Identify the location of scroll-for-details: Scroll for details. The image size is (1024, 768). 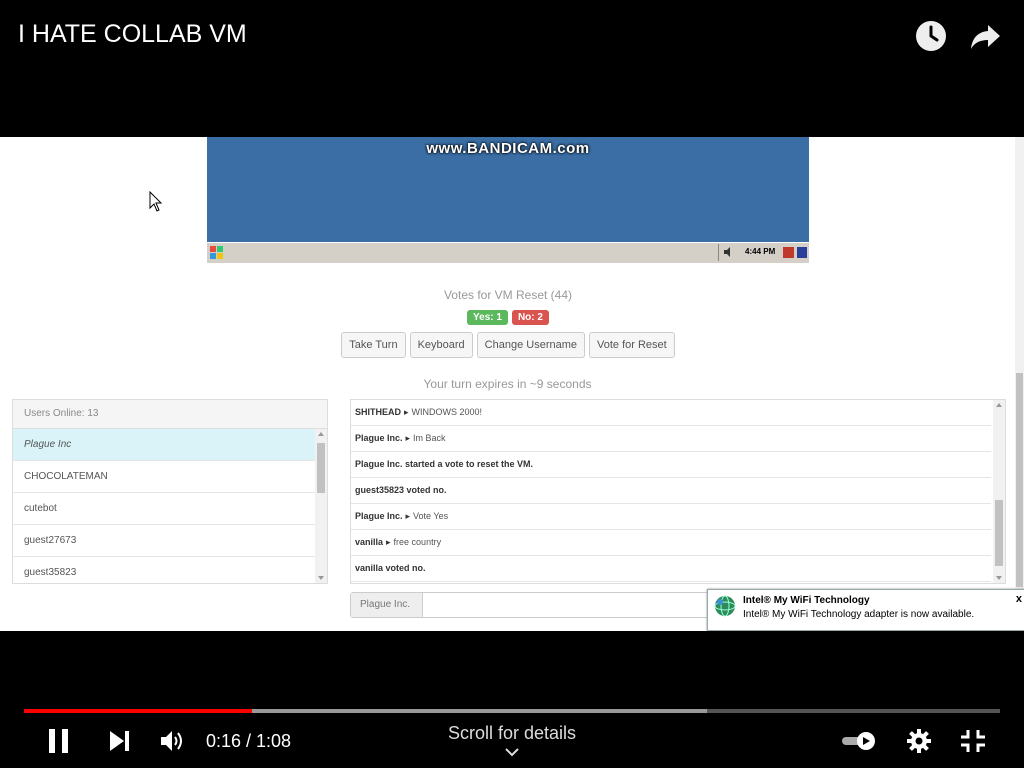
(512, 733).